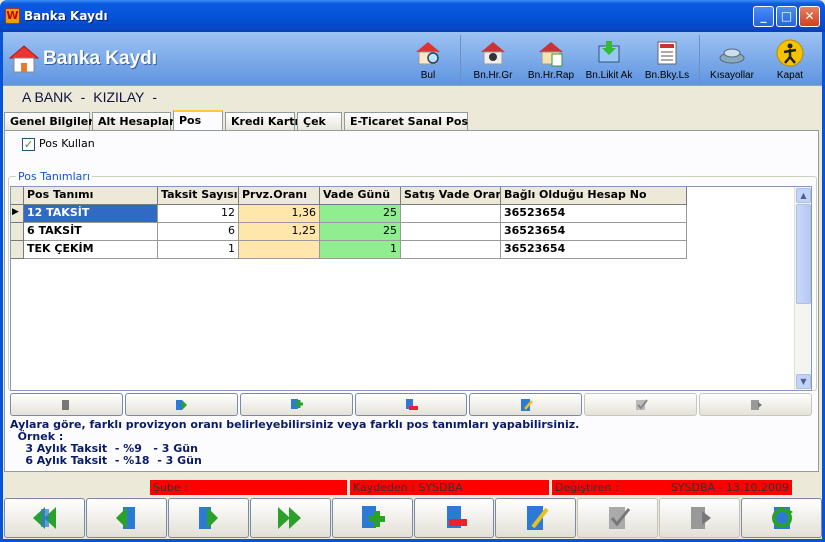 Image resolution: width=825 pixels, height=542 pixels. Describe the element at coordinates (91, 232) in the screenshot. I see `cell-pos-tanimi: 6 TAKSİT` at that location.